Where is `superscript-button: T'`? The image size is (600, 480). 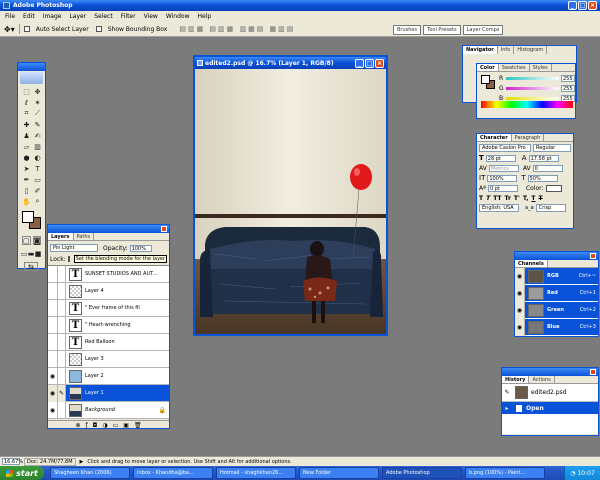 superscript-button: T' is located at coordinates (517, 198).